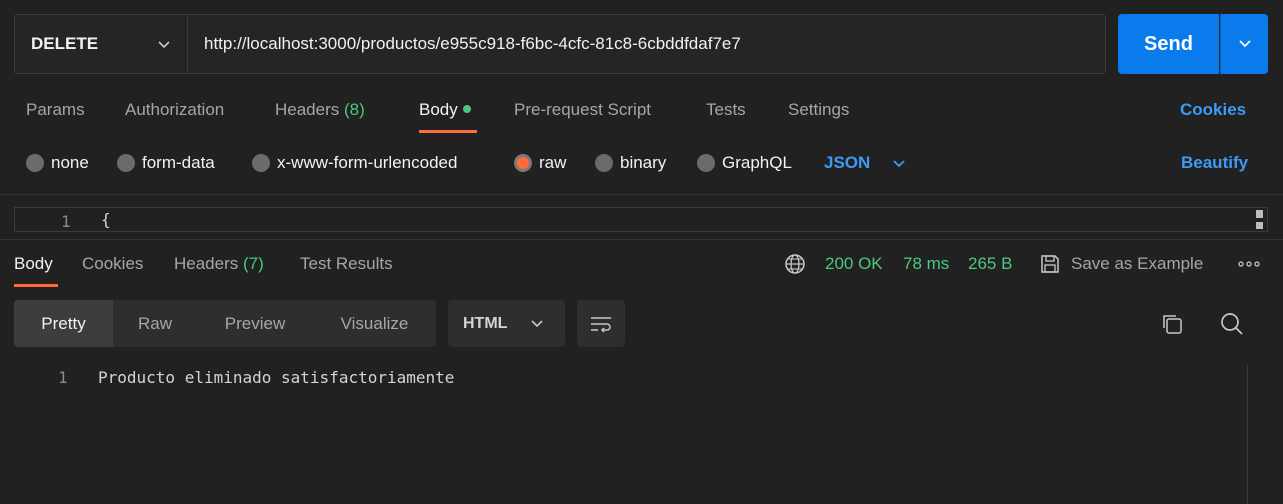 The image size is (1283, 504). I want to click on save-icon, so click(1050, 264).